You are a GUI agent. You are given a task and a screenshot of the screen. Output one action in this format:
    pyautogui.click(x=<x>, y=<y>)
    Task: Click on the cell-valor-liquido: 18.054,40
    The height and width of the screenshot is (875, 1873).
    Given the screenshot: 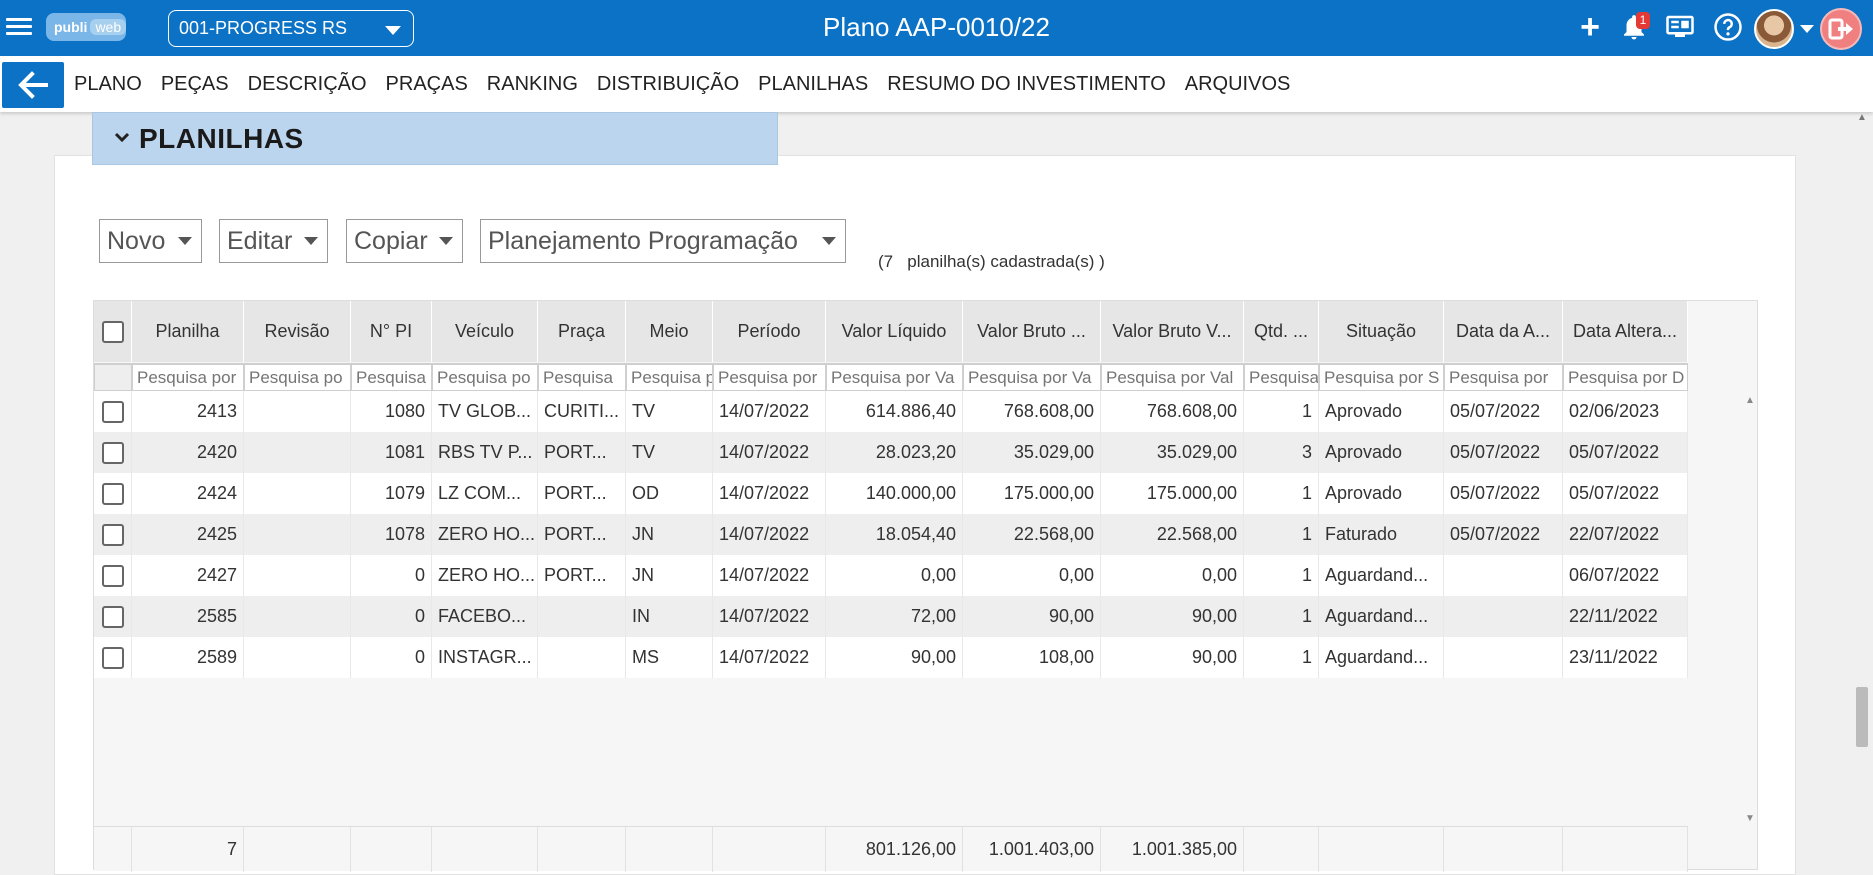 What is the action you would take?
    pyautogui.click(x=894, y=534)
    